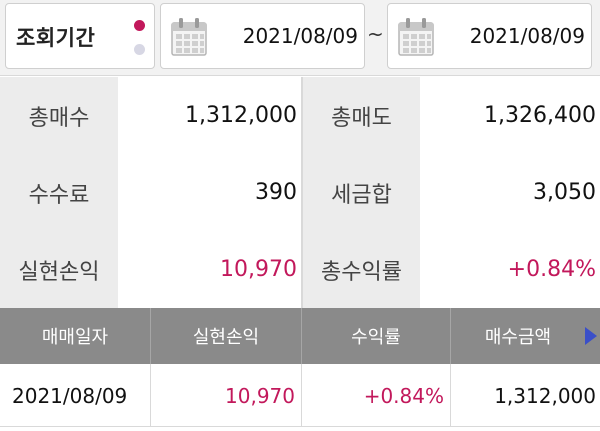  What do you see at coordinates (545, 395) in the screenshot?
I see `row-buy-amount: 1,312,000` at bounding box center [545, 395].